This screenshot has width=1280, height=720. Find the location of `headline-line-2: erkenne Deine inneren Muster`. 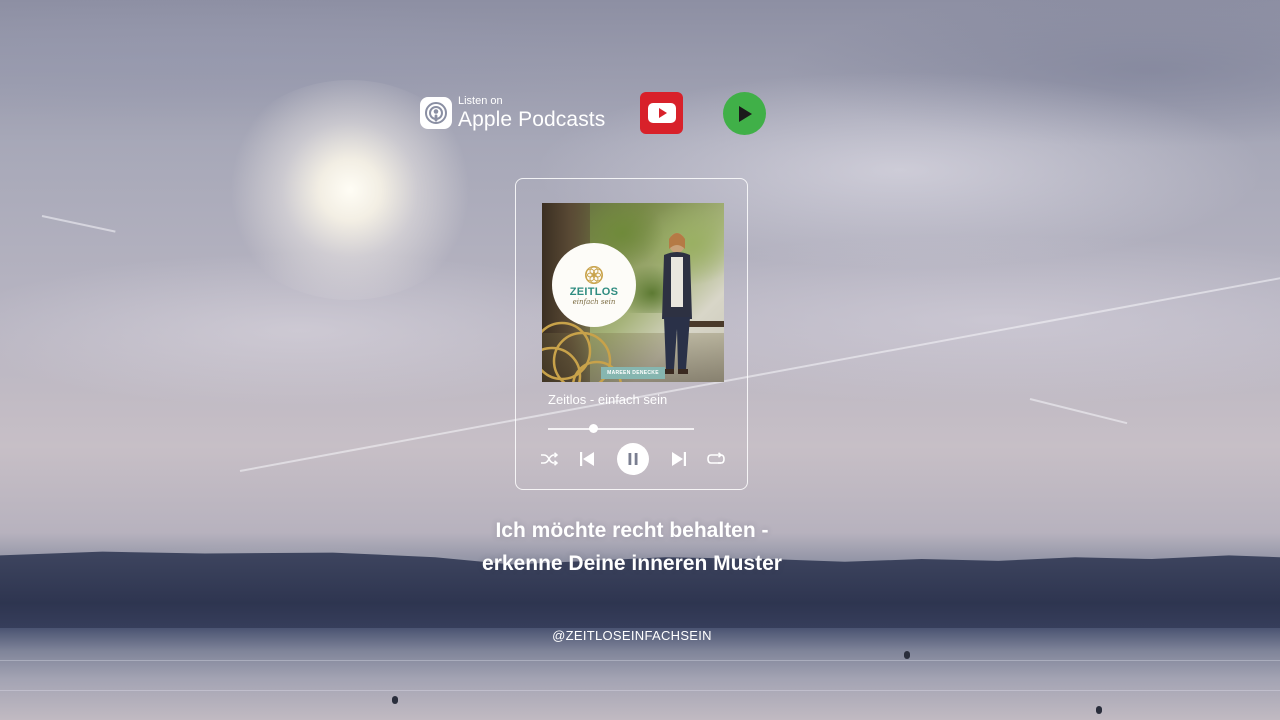

headline-line-2: erkenne Deine inneren Muster is located at coordinates (632, 563).